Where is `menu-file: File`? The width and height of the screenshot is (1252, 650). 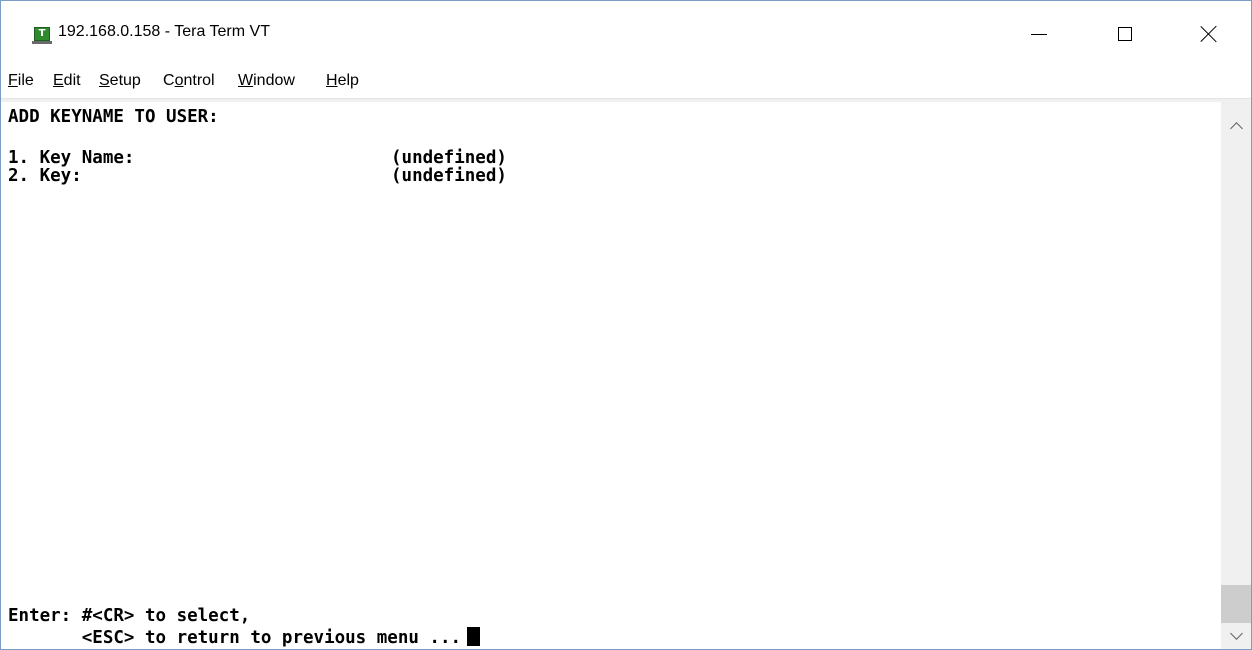 menu-file: File is located at coordinates (21, 81).